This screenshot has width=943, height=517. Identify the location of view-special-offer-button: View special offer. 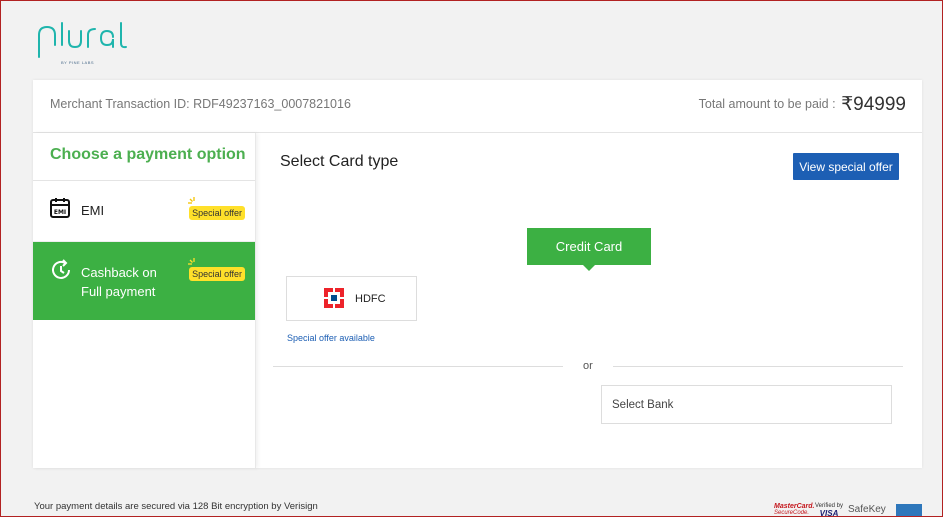
(846, 166).